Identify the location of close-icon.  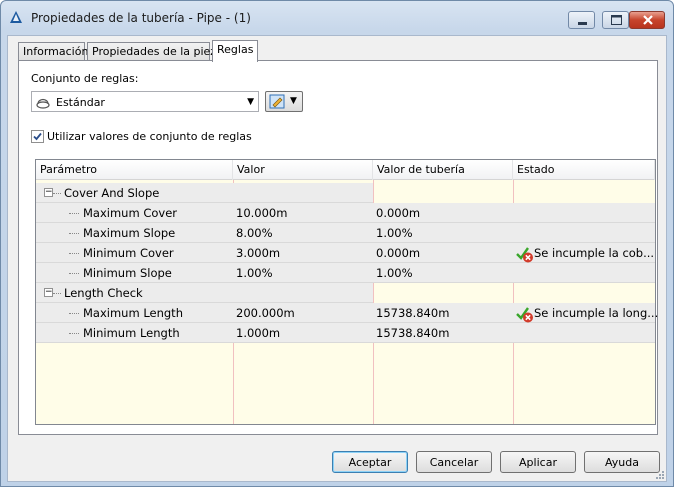
(648, 20).